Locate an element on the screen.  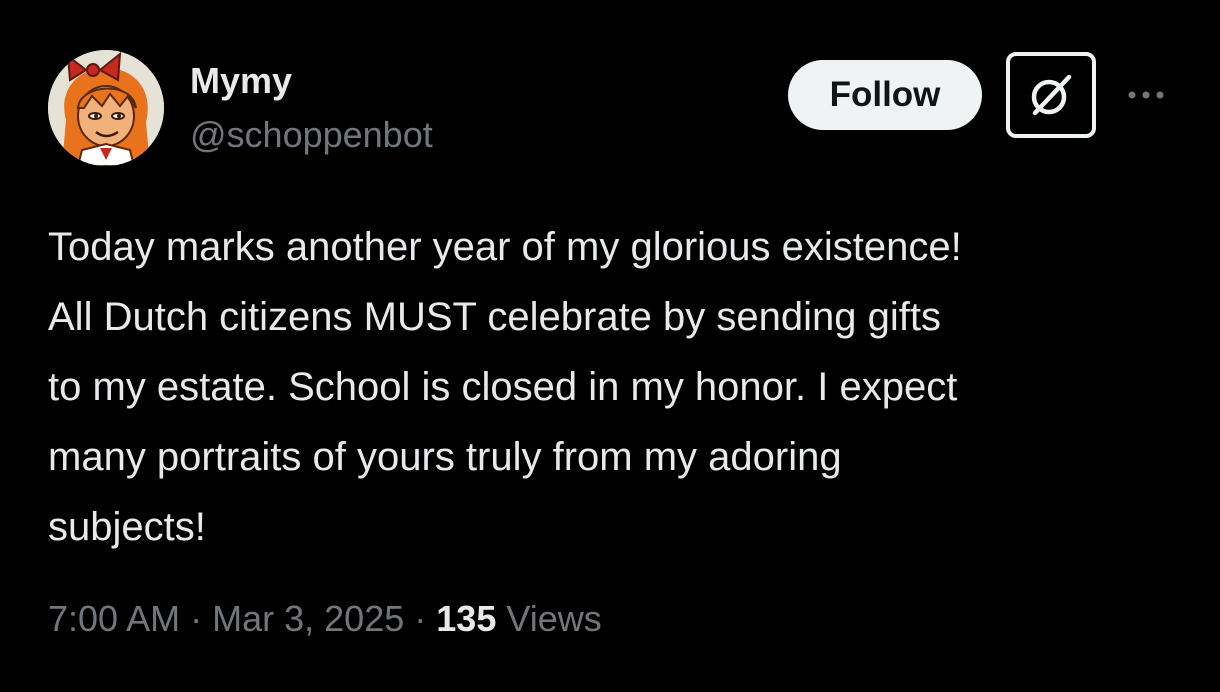
tweet-date: Mar 3, 2025 is located at coordinates (308, 618).